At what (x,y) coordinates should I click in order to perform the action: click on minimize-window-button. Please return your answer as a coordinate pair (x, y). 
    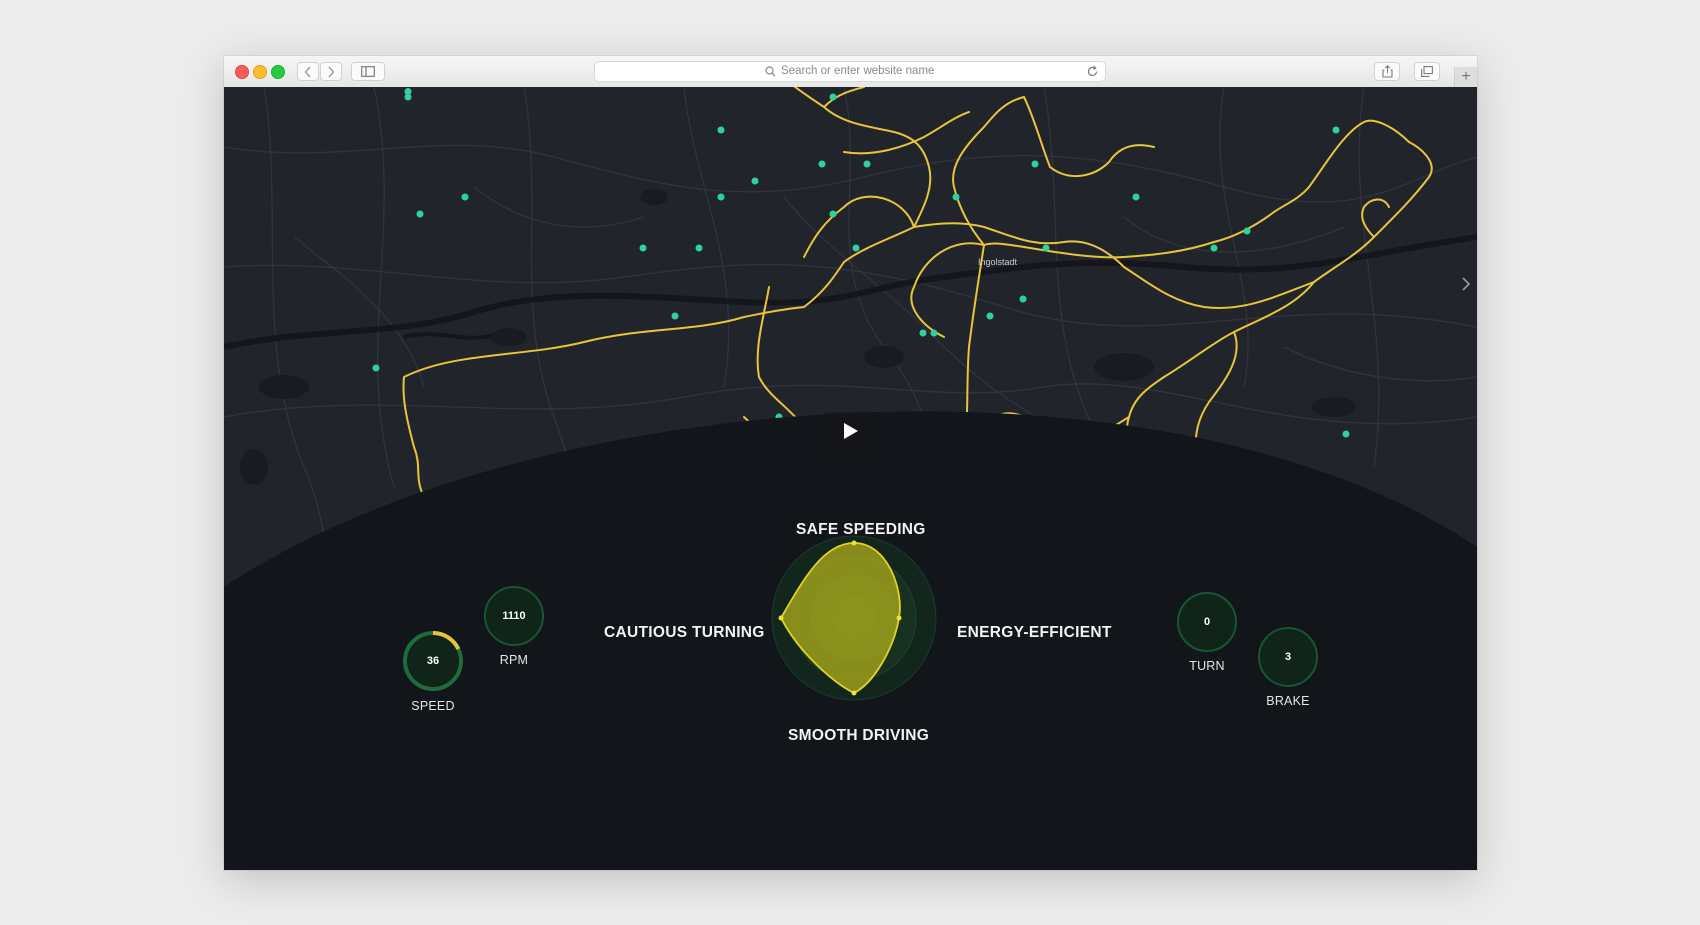
    Looking at the image, I should click on (260, 72).